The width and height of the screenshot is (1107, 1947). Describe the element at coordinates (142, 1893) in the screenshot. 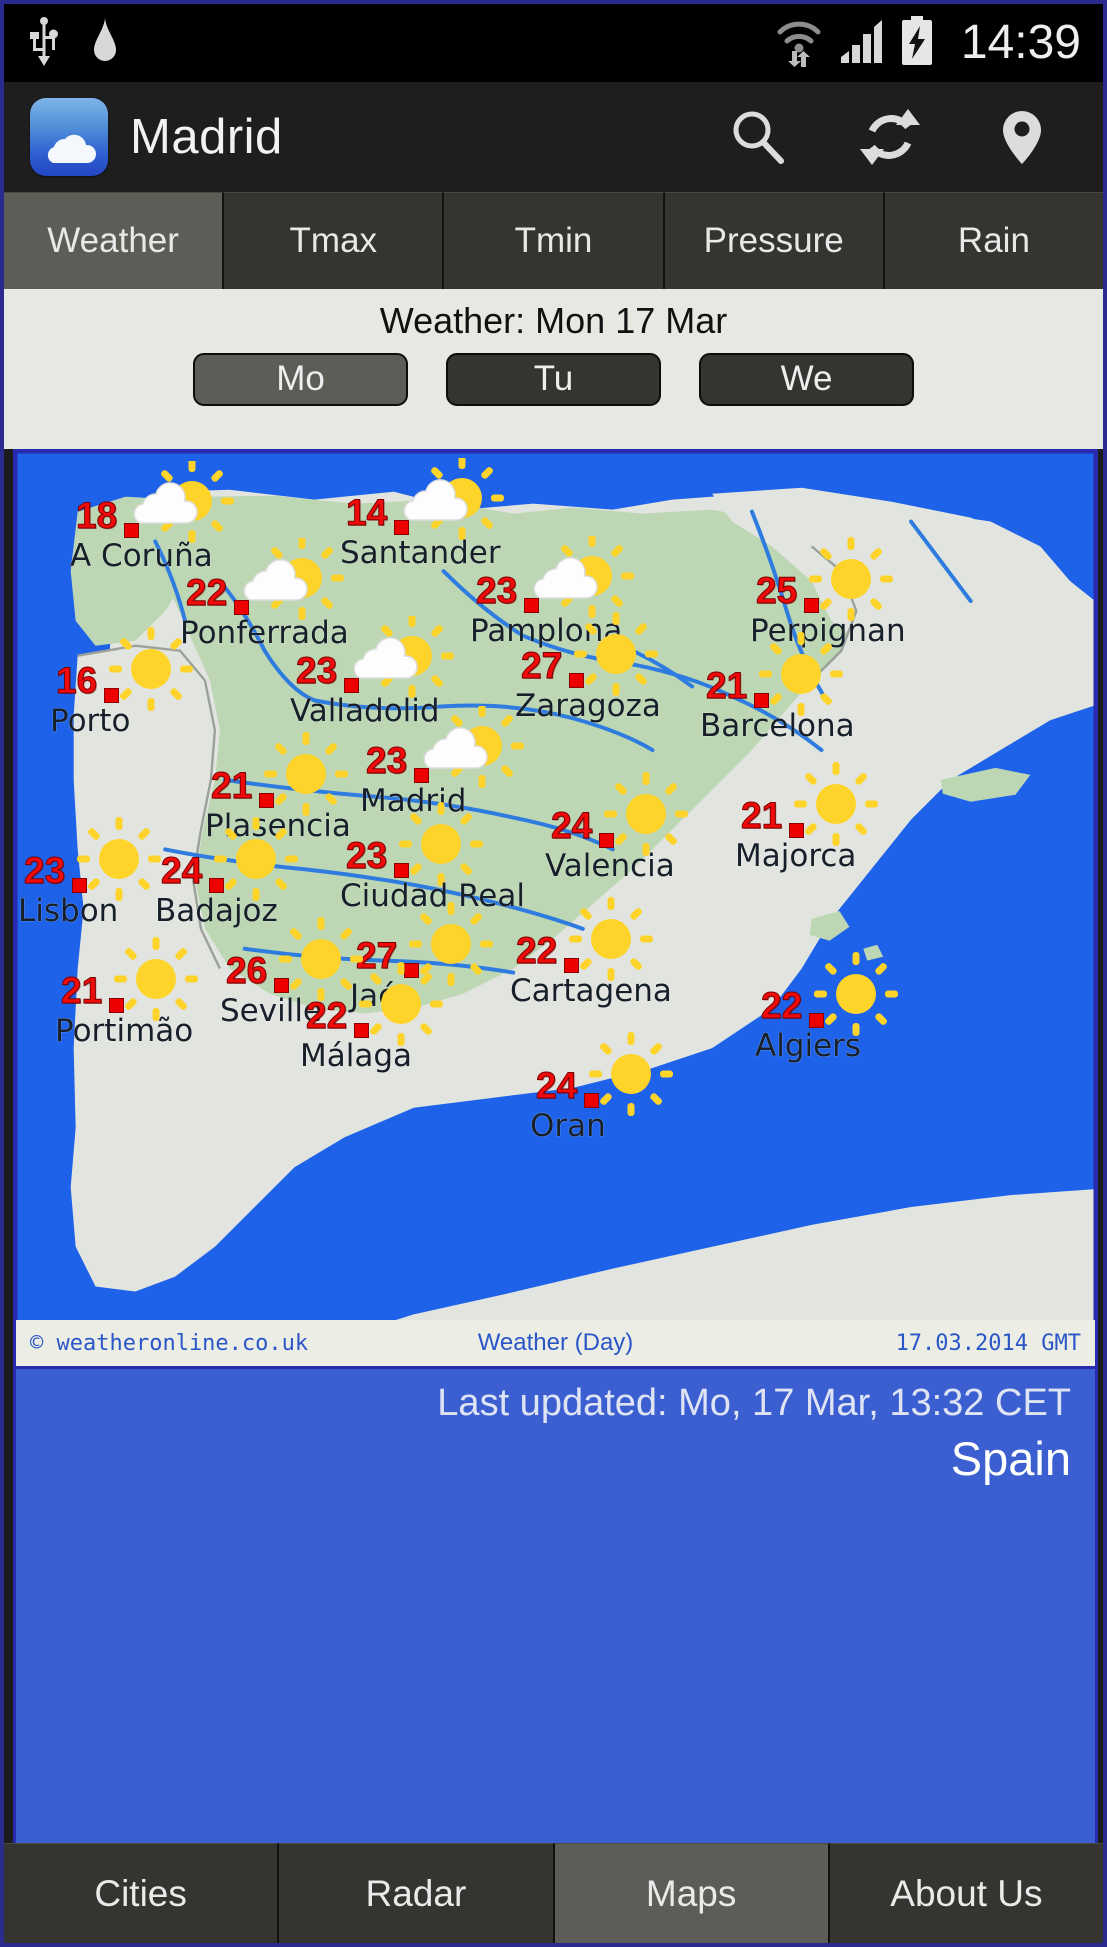

I see `nav-item-cities: Cities` at that location.